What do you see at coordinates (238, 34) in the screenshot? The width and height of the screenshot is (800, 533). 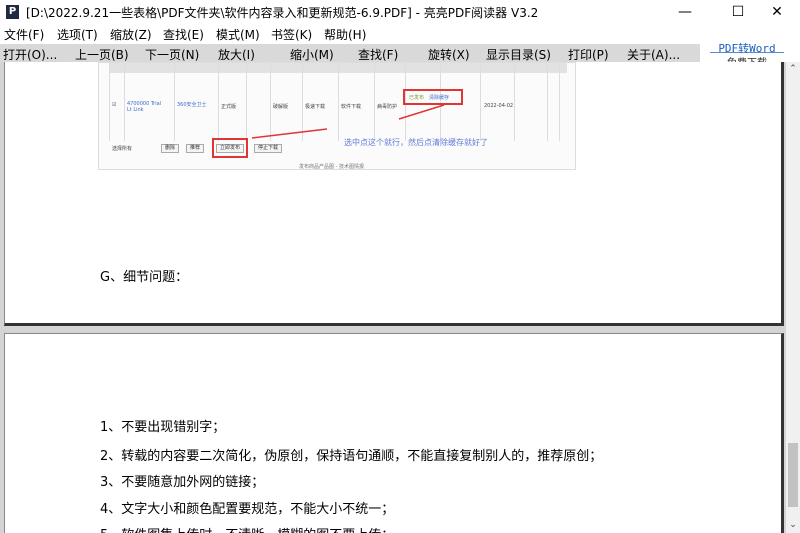 I see `menu-mode: 模式(M)` at bounding box center [238, 34].